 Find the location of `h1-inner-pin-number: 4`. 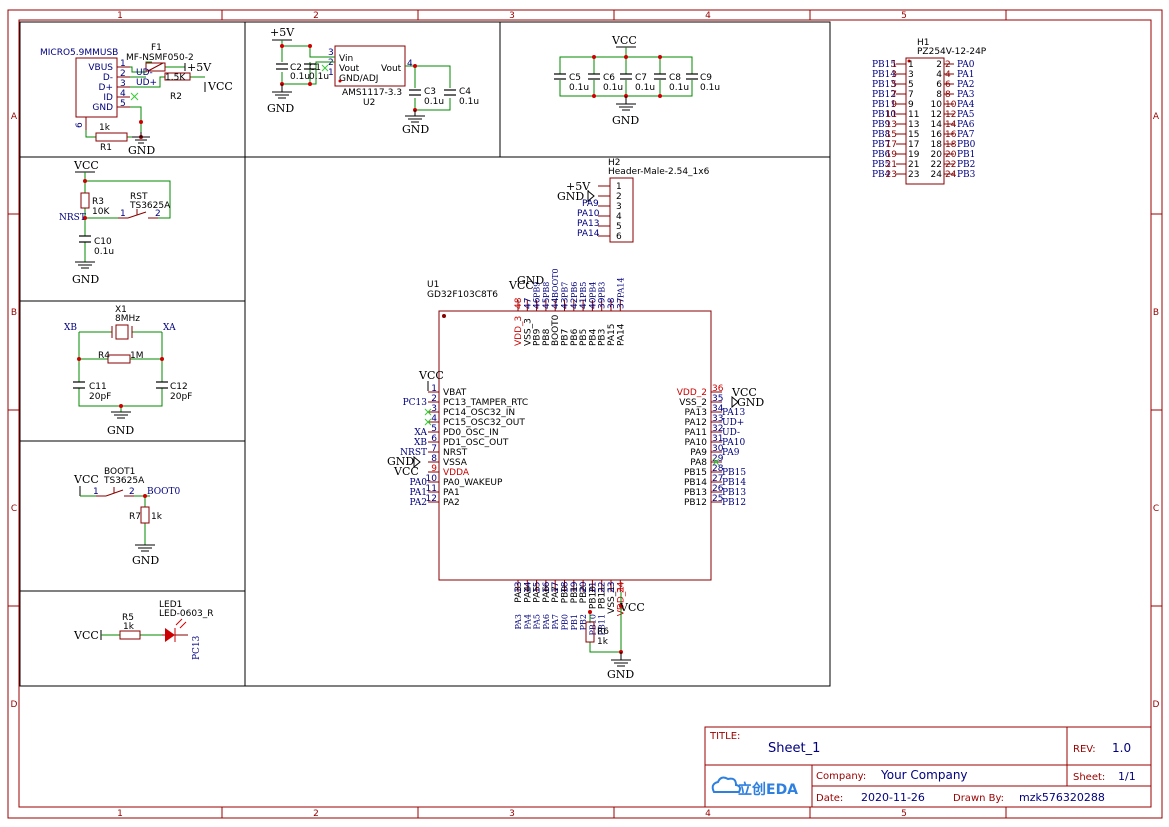

h1-inner-pin-number: 4 is located at coordinates (939, 75).